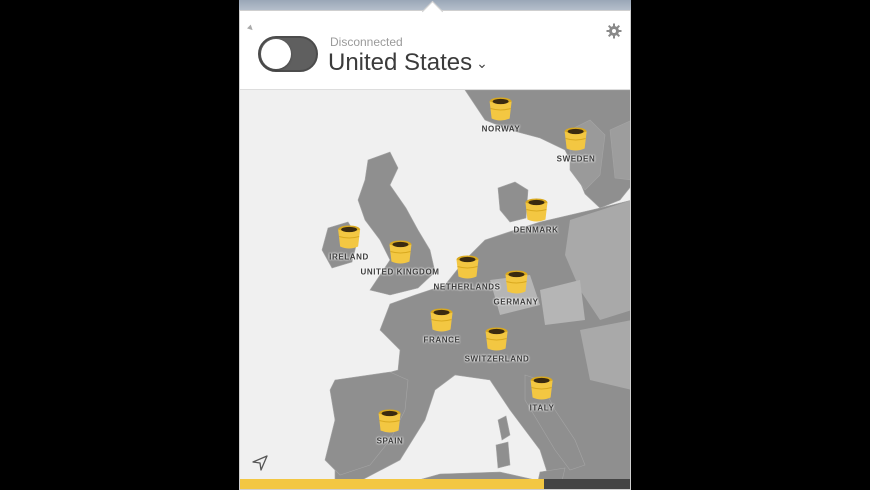 Image resolution: width=870 pixels, height=490 pixels. Describe the element at coordinates (516, 302) in the screenshot. I see `marker-label: GERMANY` at that location.